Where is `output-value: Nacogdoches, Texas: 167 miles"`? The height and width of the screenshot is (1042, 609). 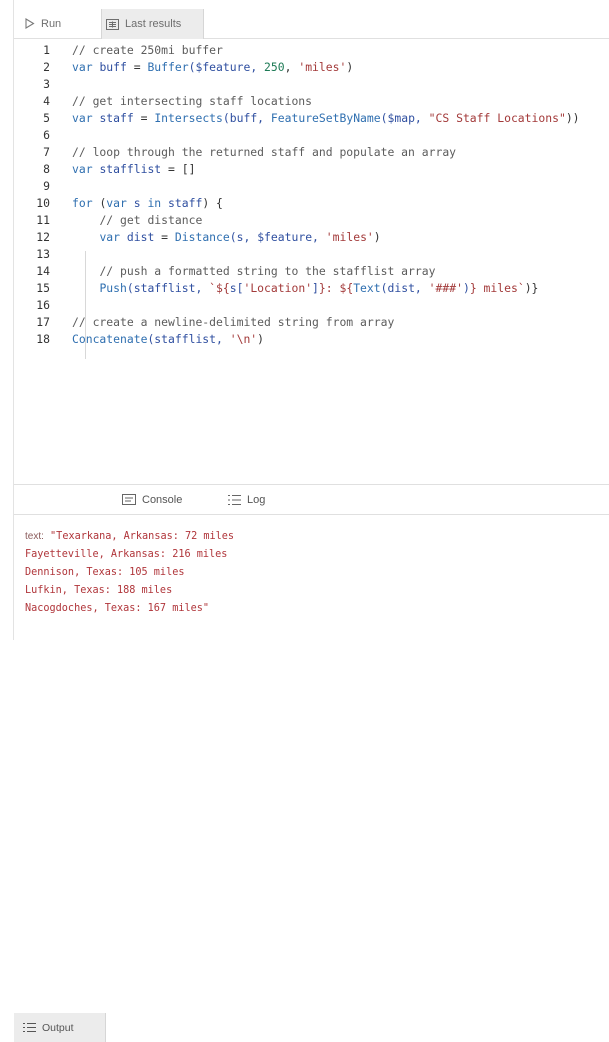
output-value: Nacogdoches, Texas: 167 miles" is located at coordinates (117, 608).